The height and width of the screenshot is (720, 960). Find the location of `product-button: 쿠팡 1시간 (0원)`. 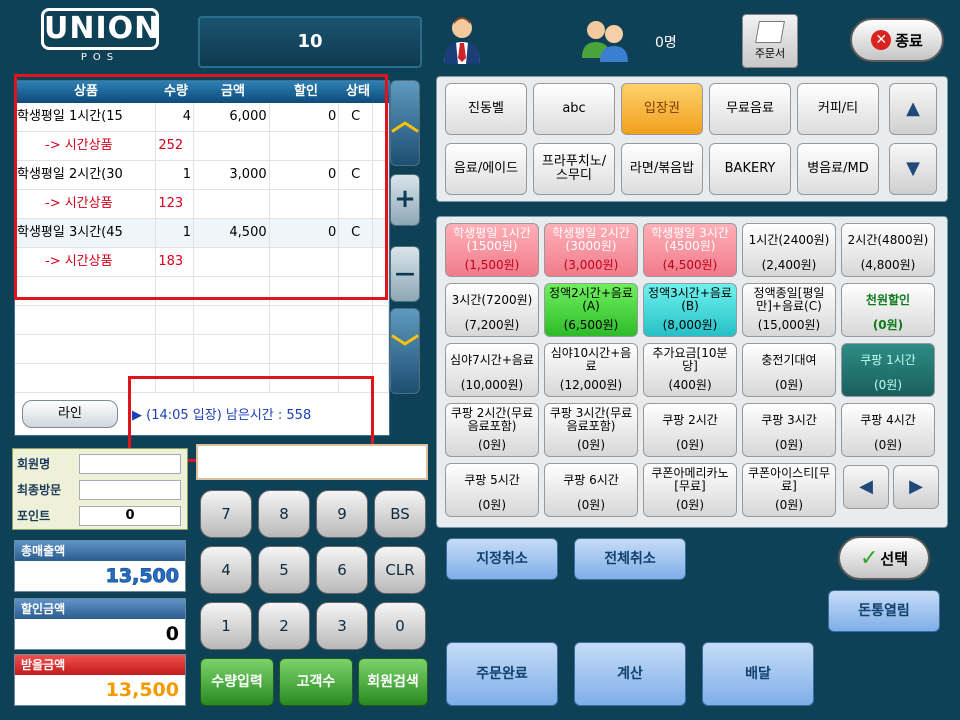

product-button: 쿠팡 1시간 (0원) is located at coordinates (888, 370).